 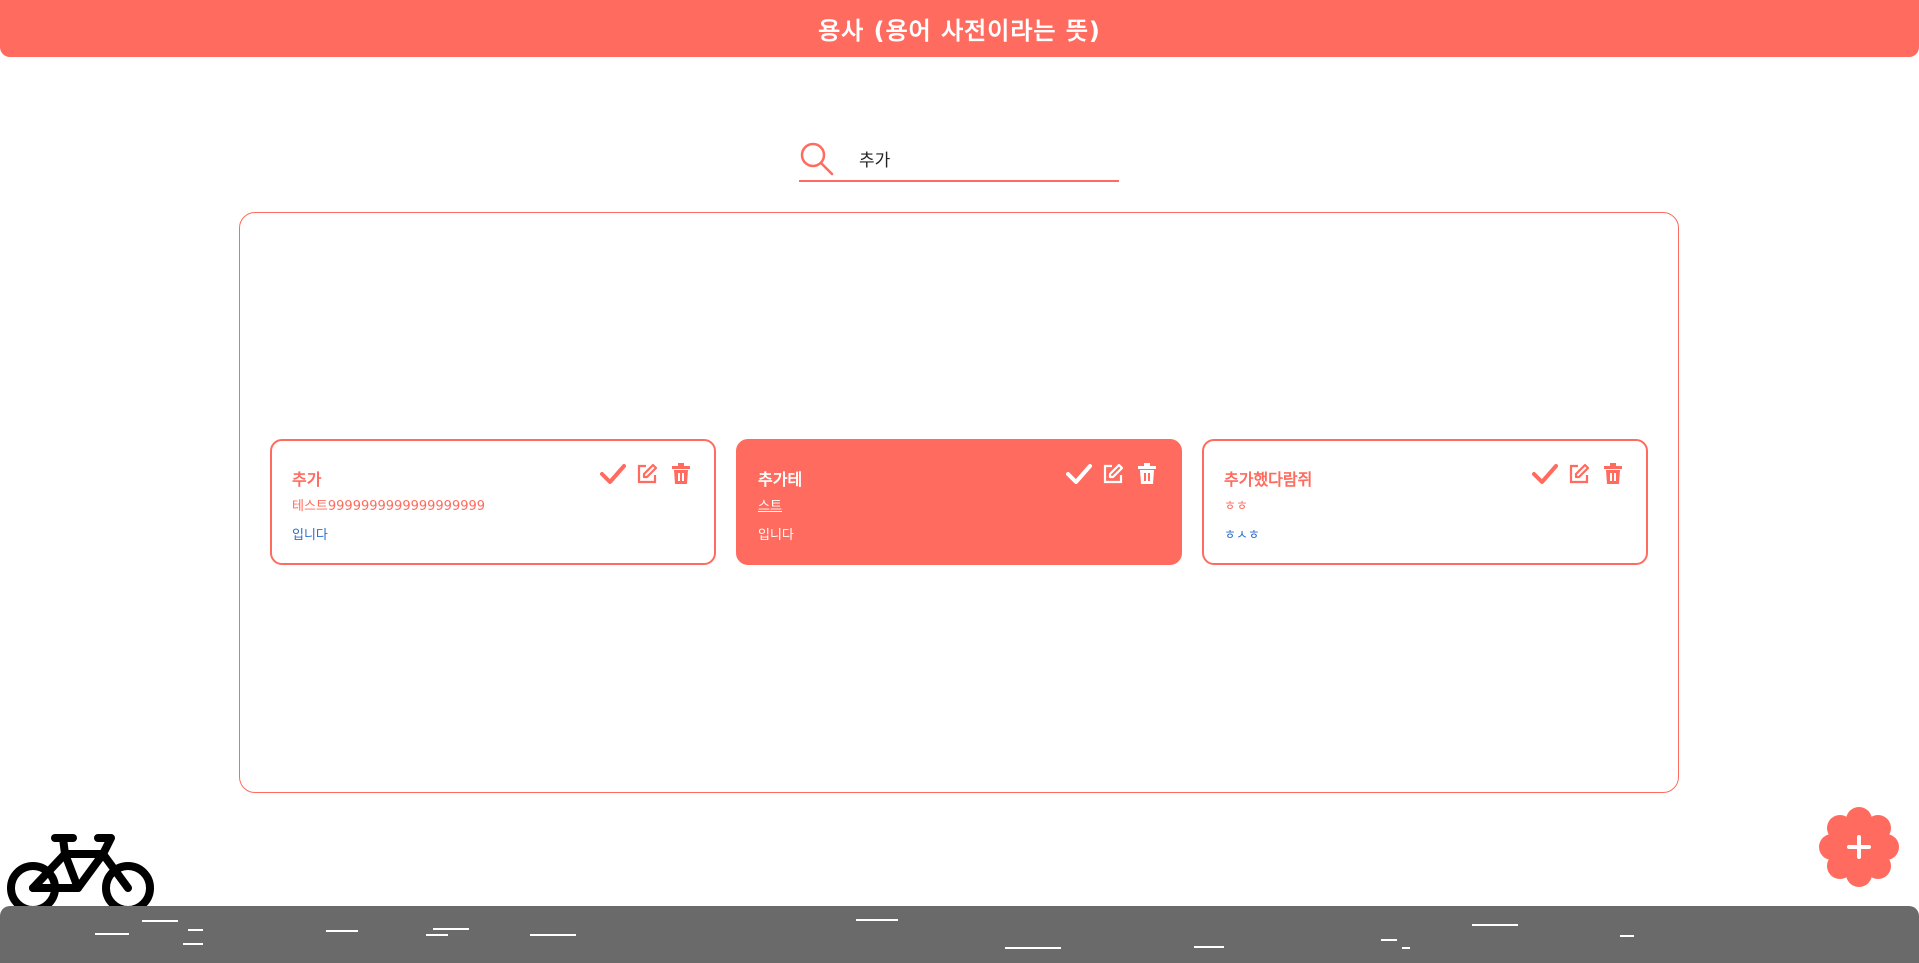 What do you see at coordinates (1242, 535) in the screenshot?
I see `card-example: ㅎㅅㅎ` at bounding box center [1242, 535].